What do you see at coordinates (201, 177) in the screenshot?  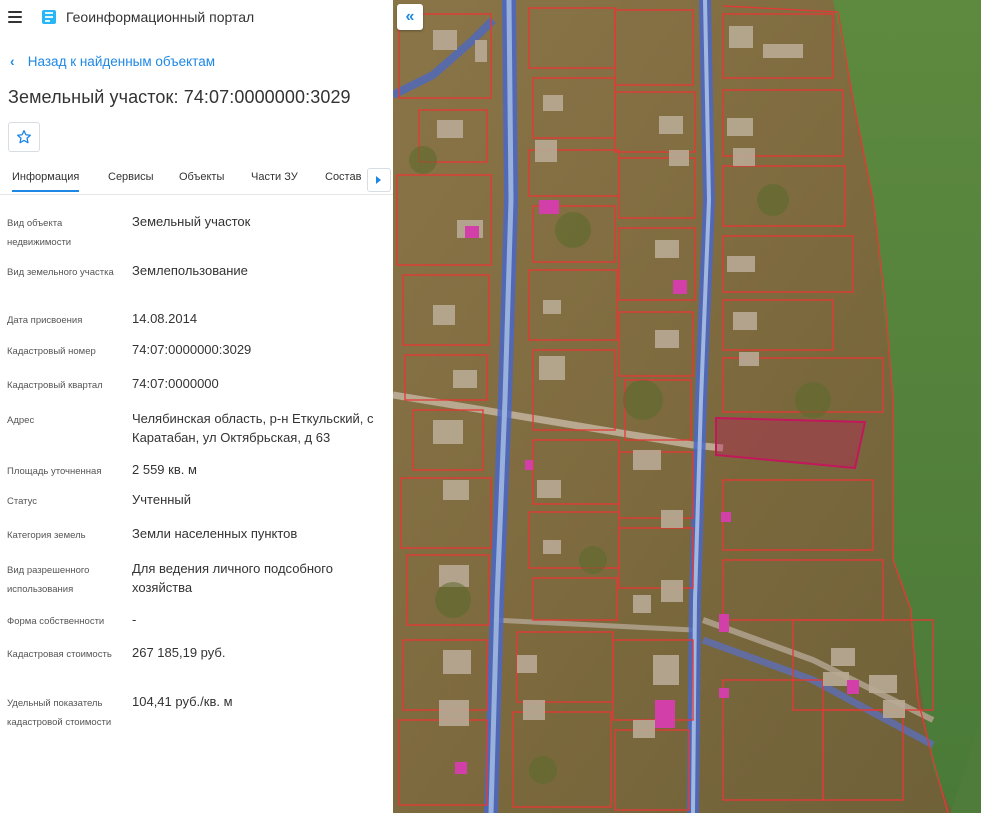 I see `tab-objects: Объекты` at bounding box center [201, 177].